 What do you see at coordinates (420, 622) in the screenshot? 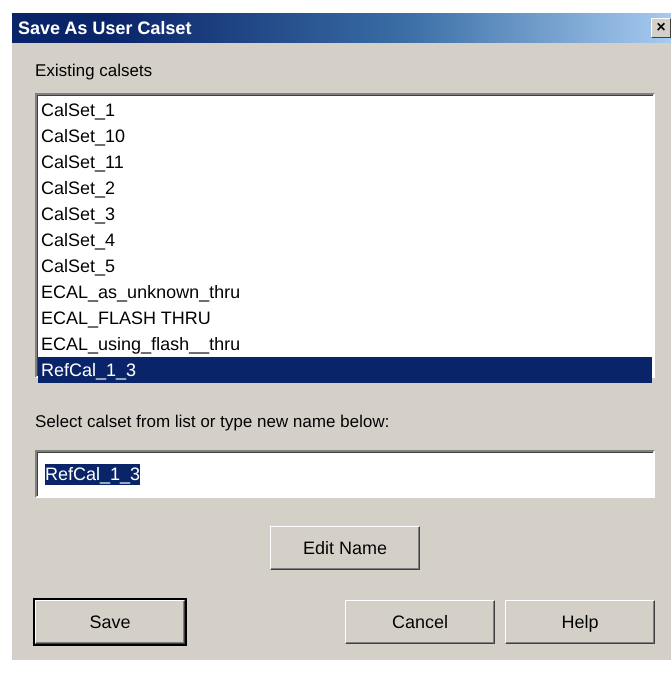
I see `cancel-button: Cancel` at bounding box center [420, 622].